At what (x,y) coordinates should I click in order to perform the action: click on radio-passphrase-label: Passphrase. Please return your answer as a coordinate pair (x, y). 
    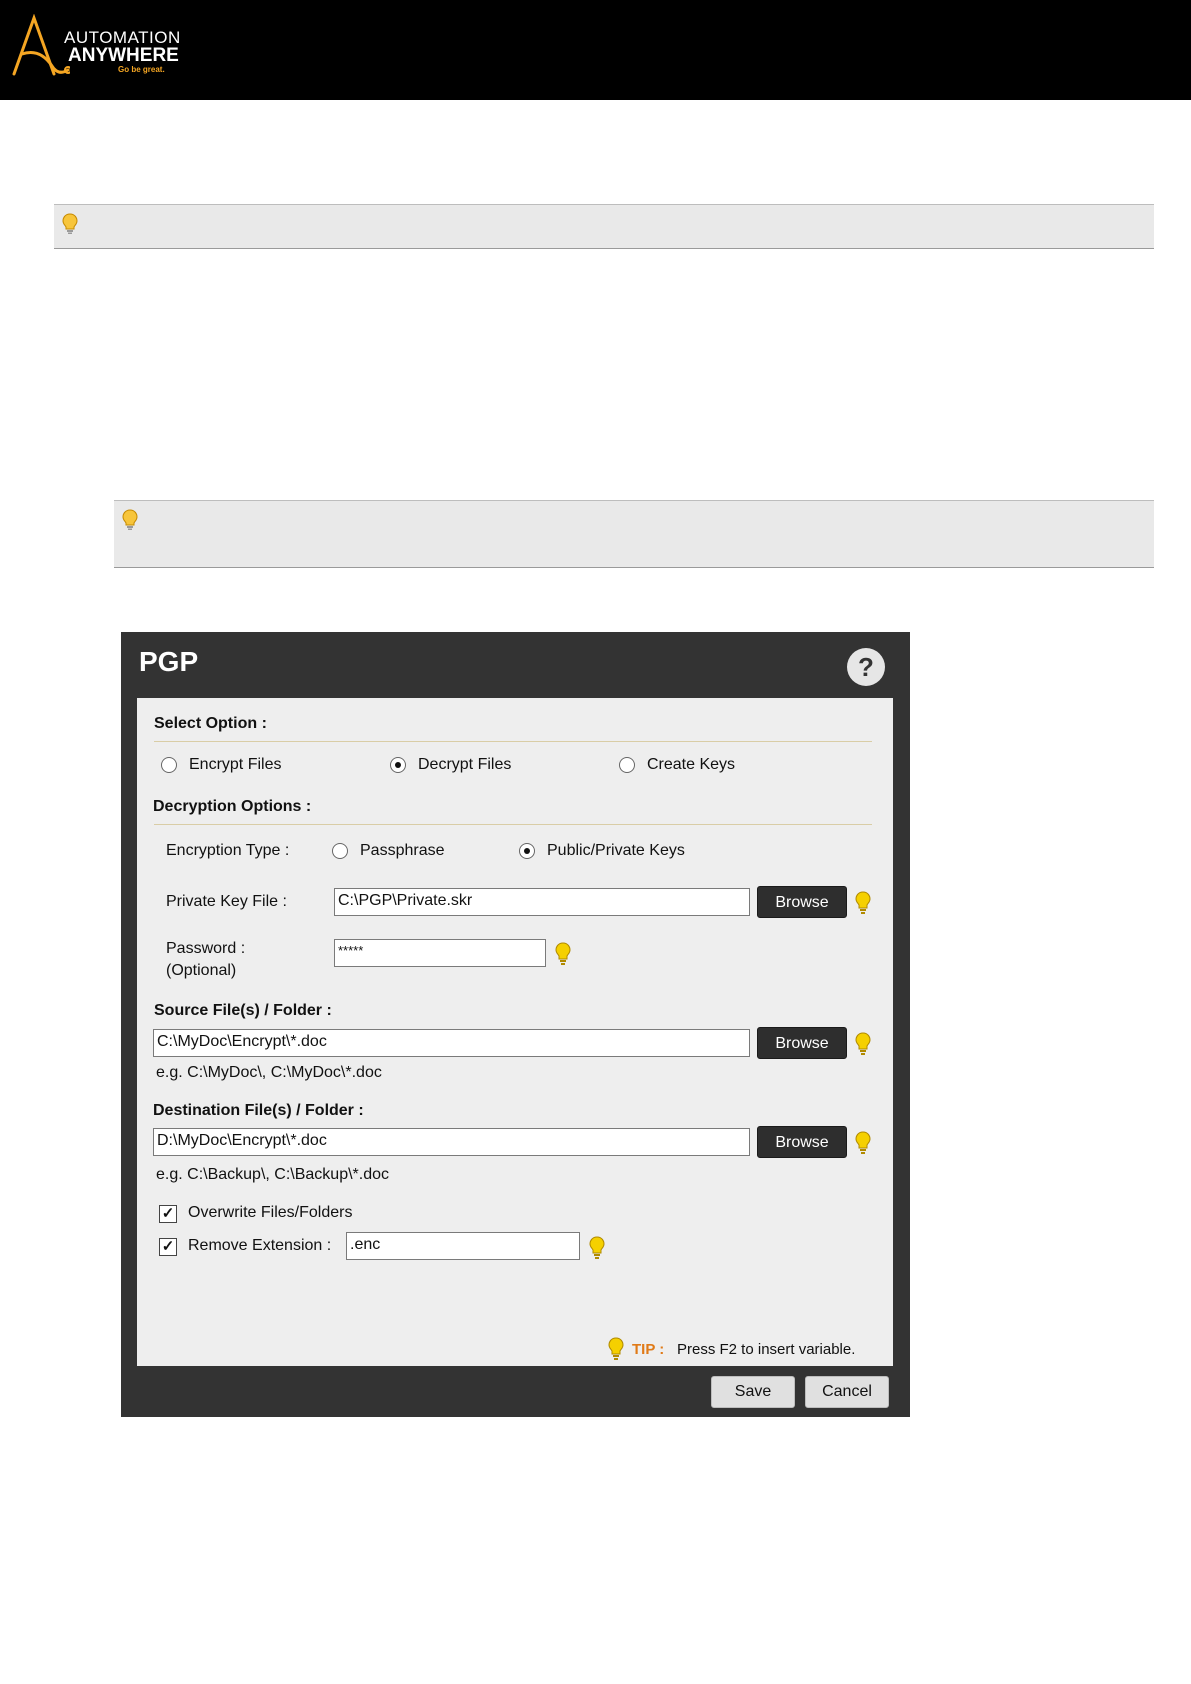
    Looking at the image, I should click on (402, 851).